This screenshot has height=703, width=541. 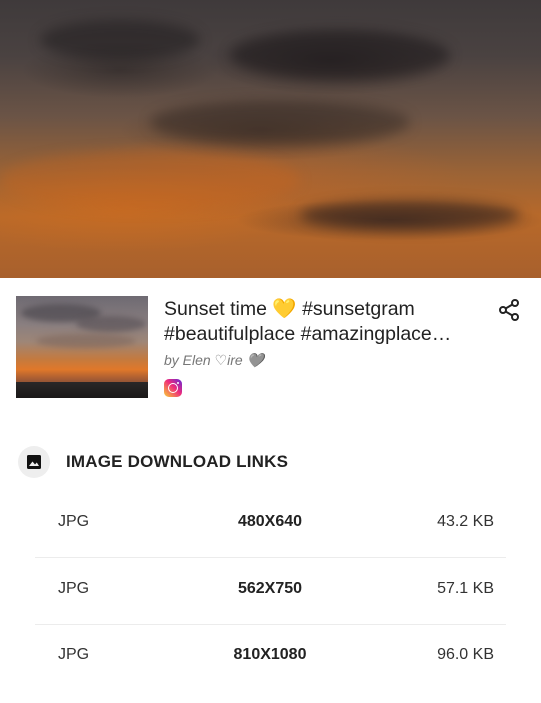 What do you see at coordinates (465, 588) in the screenshot?
I see `download-size: 57.1 KB` at bounding box center [465, 588].